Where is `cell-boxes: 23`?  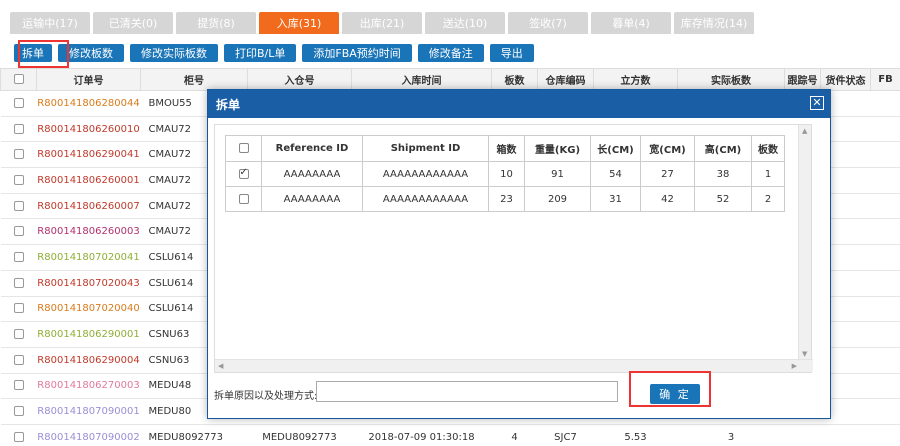
cell-boxes: 23 is located at coordinates (506, 199).